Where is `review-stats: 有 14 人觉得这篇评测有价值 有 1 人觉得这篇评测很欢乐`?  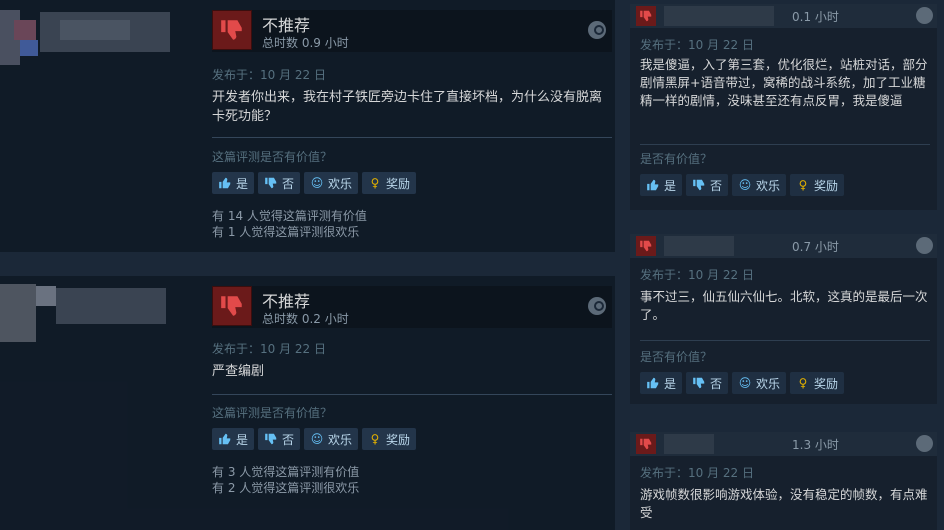 review-stats: 有 14 人觉得这篇评测有价值 有 1 人觉得这篇评测很欢乐 is located at coordinates (289, 224).